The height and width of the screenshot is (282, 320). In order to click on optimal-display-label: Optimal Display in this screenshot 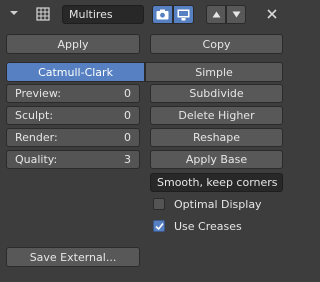, I will do `click(218, 204)`.